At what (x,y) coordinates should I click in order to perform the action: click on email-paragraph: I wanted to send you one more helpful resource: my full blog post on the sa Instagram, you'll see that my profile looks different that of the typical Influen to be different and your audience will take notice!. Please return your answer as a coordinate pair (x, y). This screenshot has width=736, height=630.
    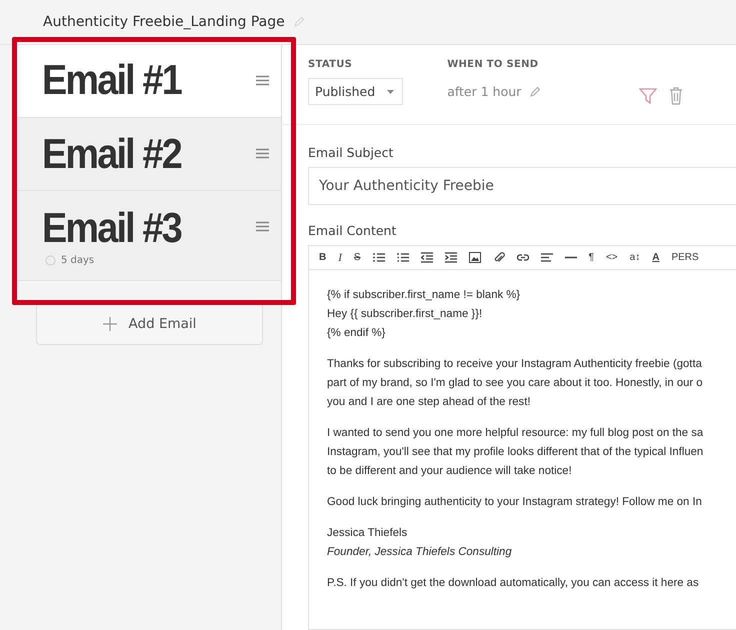
    Looking at the image, I should click on (515, 452).